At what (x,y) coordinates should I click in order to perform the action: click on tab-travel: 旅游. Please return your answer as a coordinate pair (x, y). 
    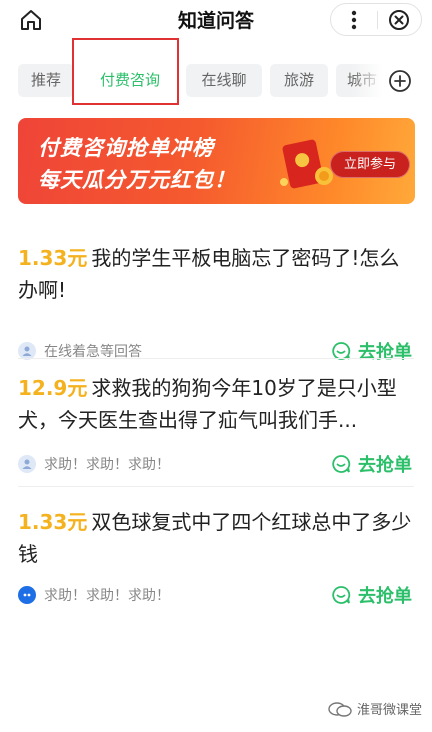
    Looking at the image, I should click on (299, 80).